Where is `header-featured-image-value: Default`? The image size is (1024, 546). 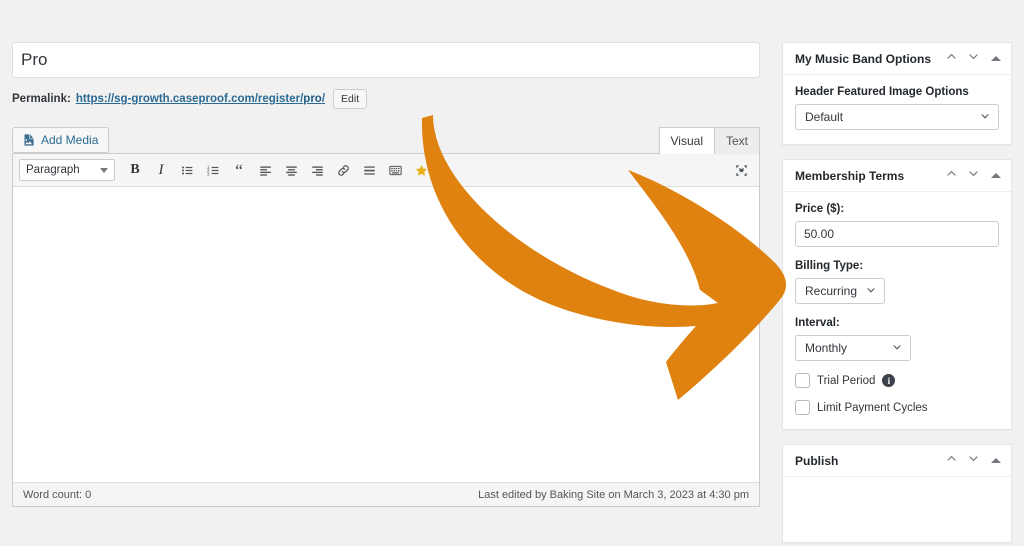
header-featured-image-value: Default is located at coordinates (824, 117).